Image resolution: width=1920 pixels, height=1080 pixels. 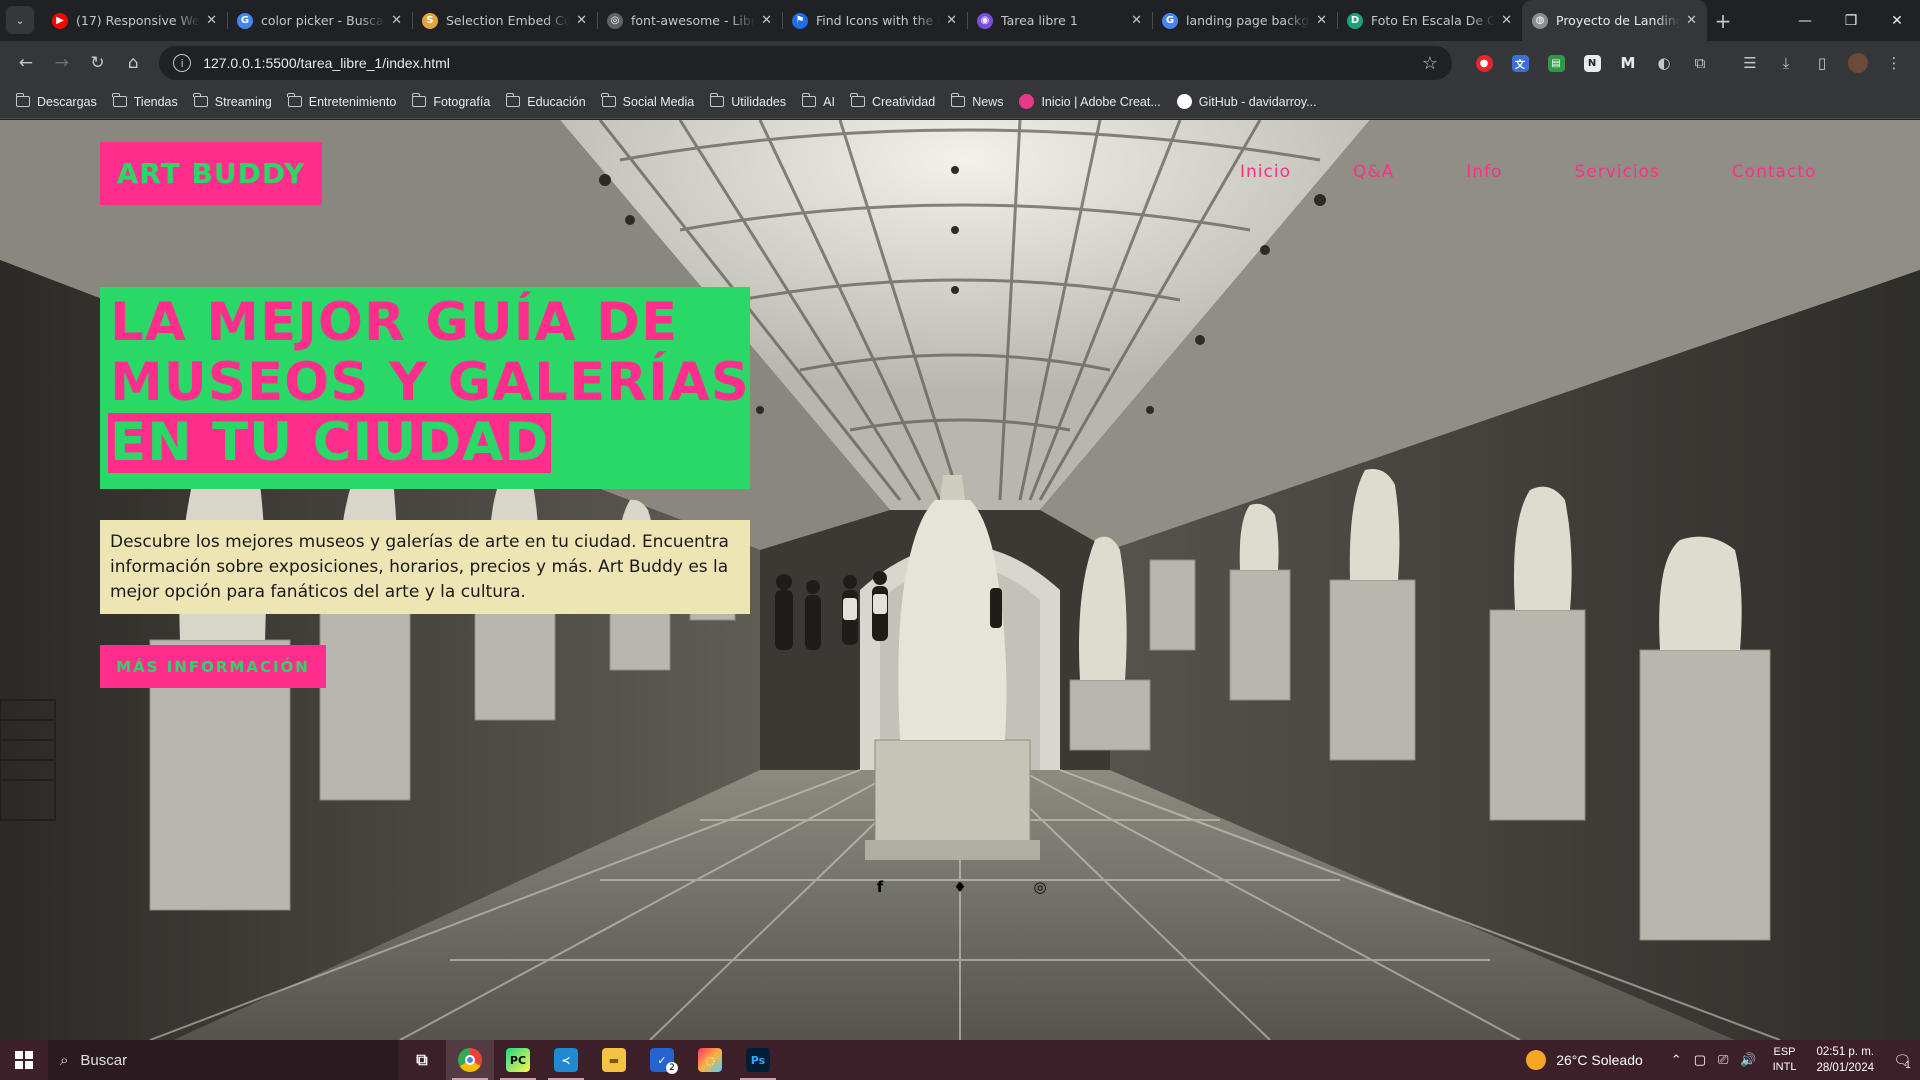 I want to click on bookmark-folder: News, so click(x=977, y=102).